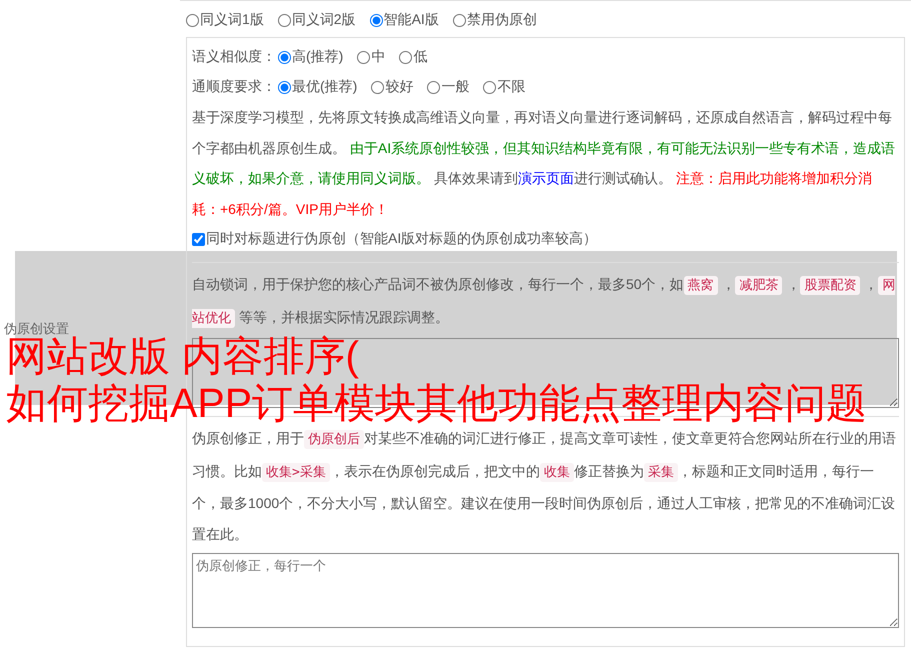  What do you see at coordinates (544, 486) in the screenshot?
I see `corrections-description: 伪原创修正，用于 伪原创后 对某些不准确的词汇进行修正，提高文章可读性，使文章更符合您网站所在行业的用语习惯。比如 收集>采集 ，表示在伪原创完成后，把文中的 收集 修正替换为 采集 ，标题和正文同时适用，每行一个，最多1000个，不分大小写，默认留空。建议在使用一段时间伪原创后，通过人工审核，把常见的不准确词汇设置在此。` at bounding box center [544, 486].